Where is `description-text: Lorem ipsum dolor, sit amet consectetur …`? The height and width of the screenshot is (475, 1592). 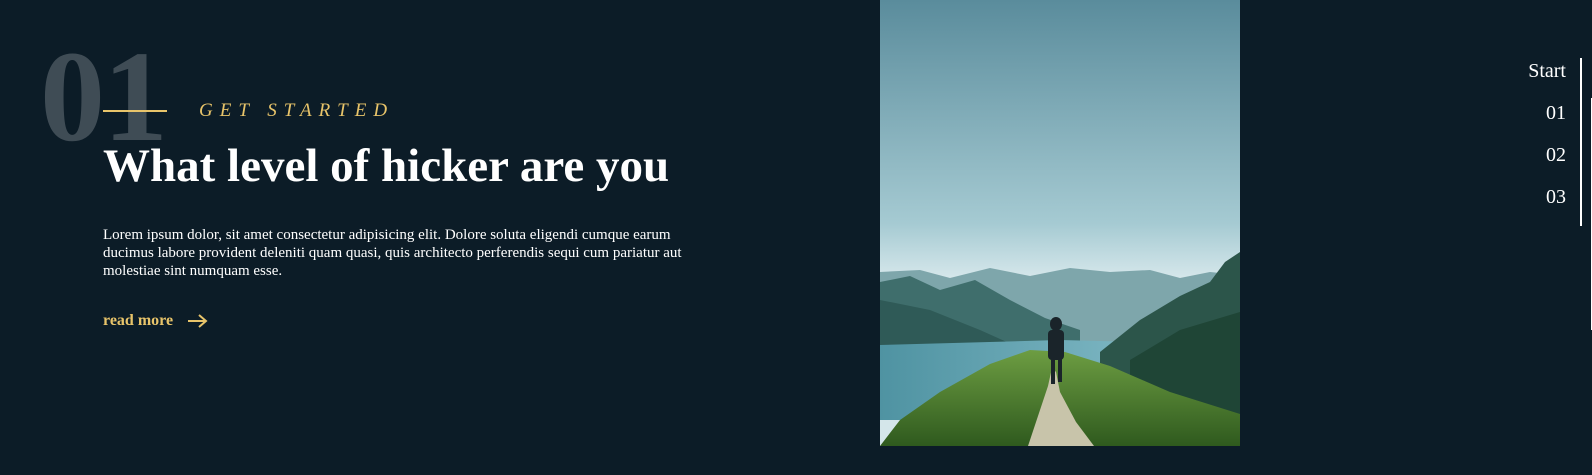
description-text: Lorem ipsum dolor, sit amet consectetur … is located at coordinates (392, 253).